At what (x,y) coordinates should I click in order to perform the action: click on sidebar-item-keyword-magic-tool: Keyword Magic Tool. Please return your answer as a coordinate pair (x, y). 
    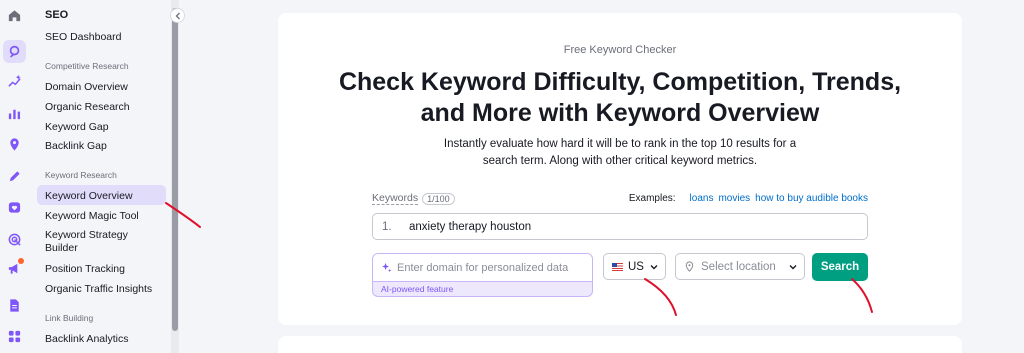
    Looking at the image, I should click on (92, 216).